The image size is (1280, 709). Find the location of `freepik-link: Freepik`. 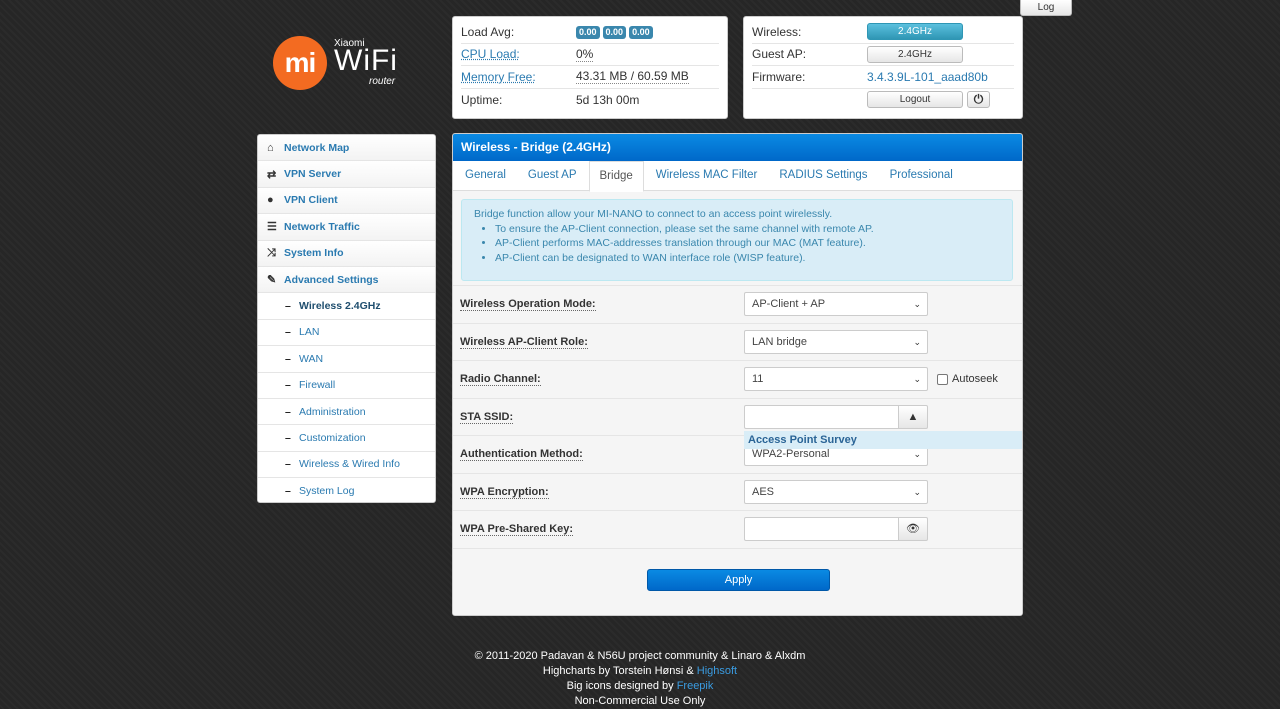

freepik-link: Freepik is located at coordinates (695, 686).